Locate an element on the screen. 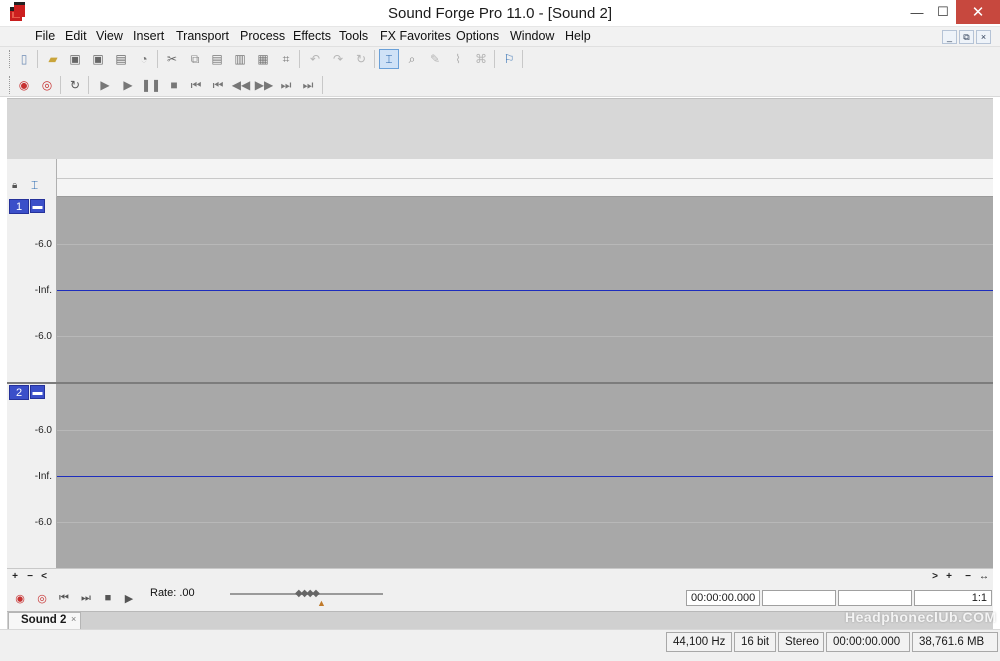 The width and height of the screenshot is (1000, 661). transport-record-arm-icon: ◎ is located at coordinates (42, 598).